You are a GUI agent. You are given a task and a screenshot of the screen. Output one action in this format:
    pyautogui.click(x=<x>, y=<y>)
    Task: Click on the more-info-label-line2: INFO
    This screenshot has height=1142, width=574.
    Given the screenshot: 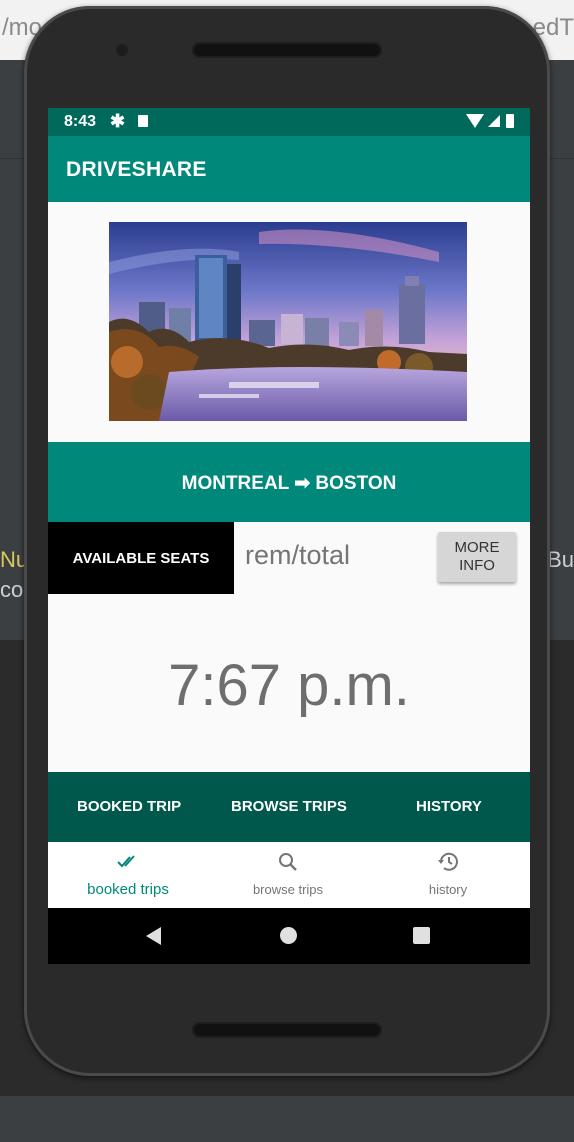 What is the action you would take?
    pyautogui.click(x=477, y=565)
    